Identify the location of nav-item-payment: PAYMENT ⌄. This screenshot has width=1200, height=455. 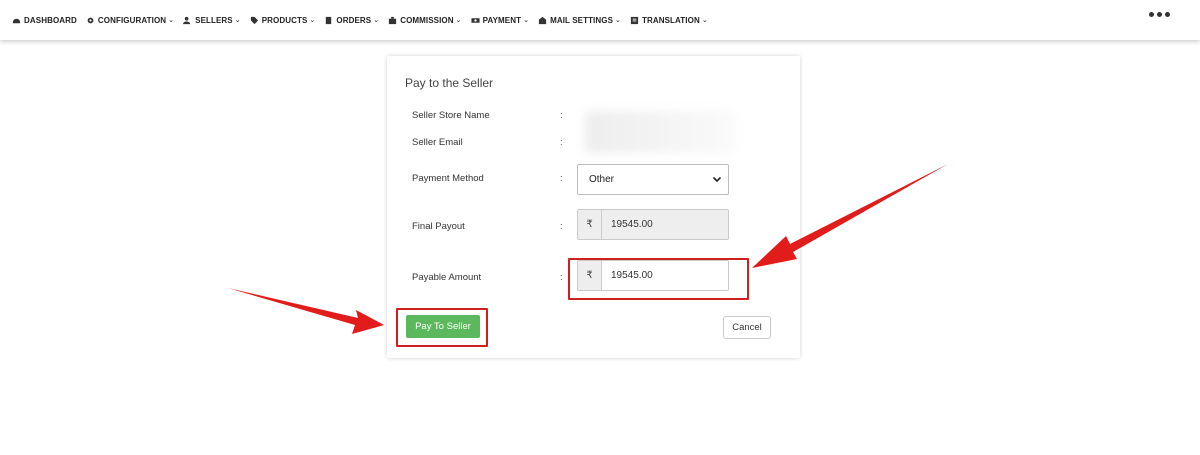
(500, 20).